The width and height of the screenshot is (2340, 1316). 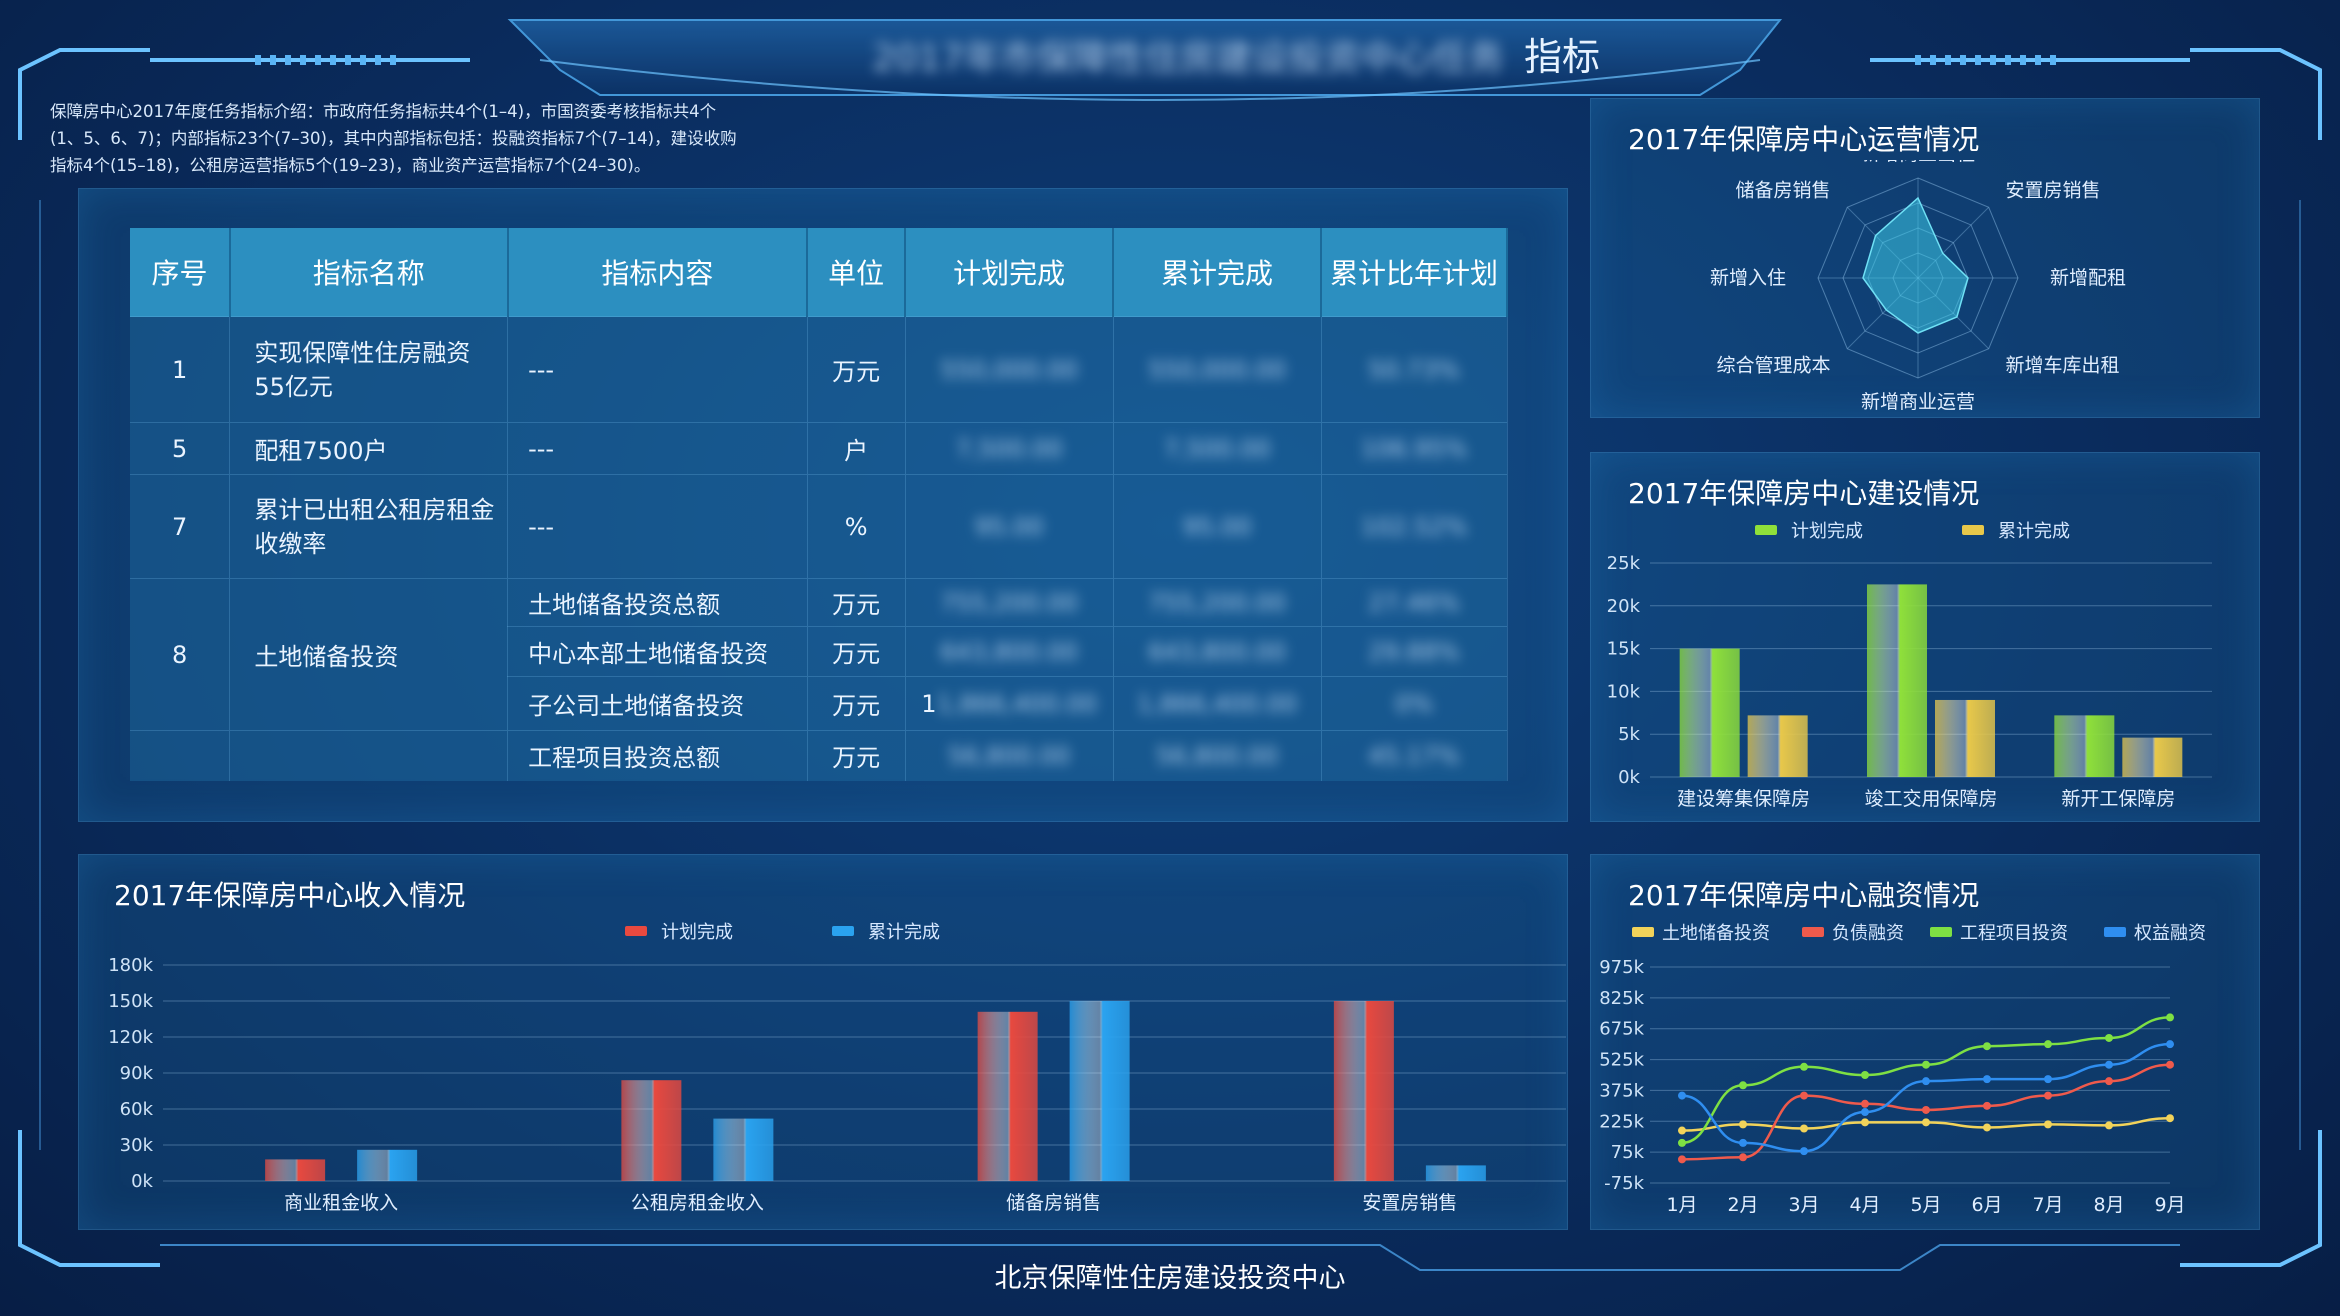 I want to click on legend-fin-1: 负债融资, so click(x=1853, y=932).